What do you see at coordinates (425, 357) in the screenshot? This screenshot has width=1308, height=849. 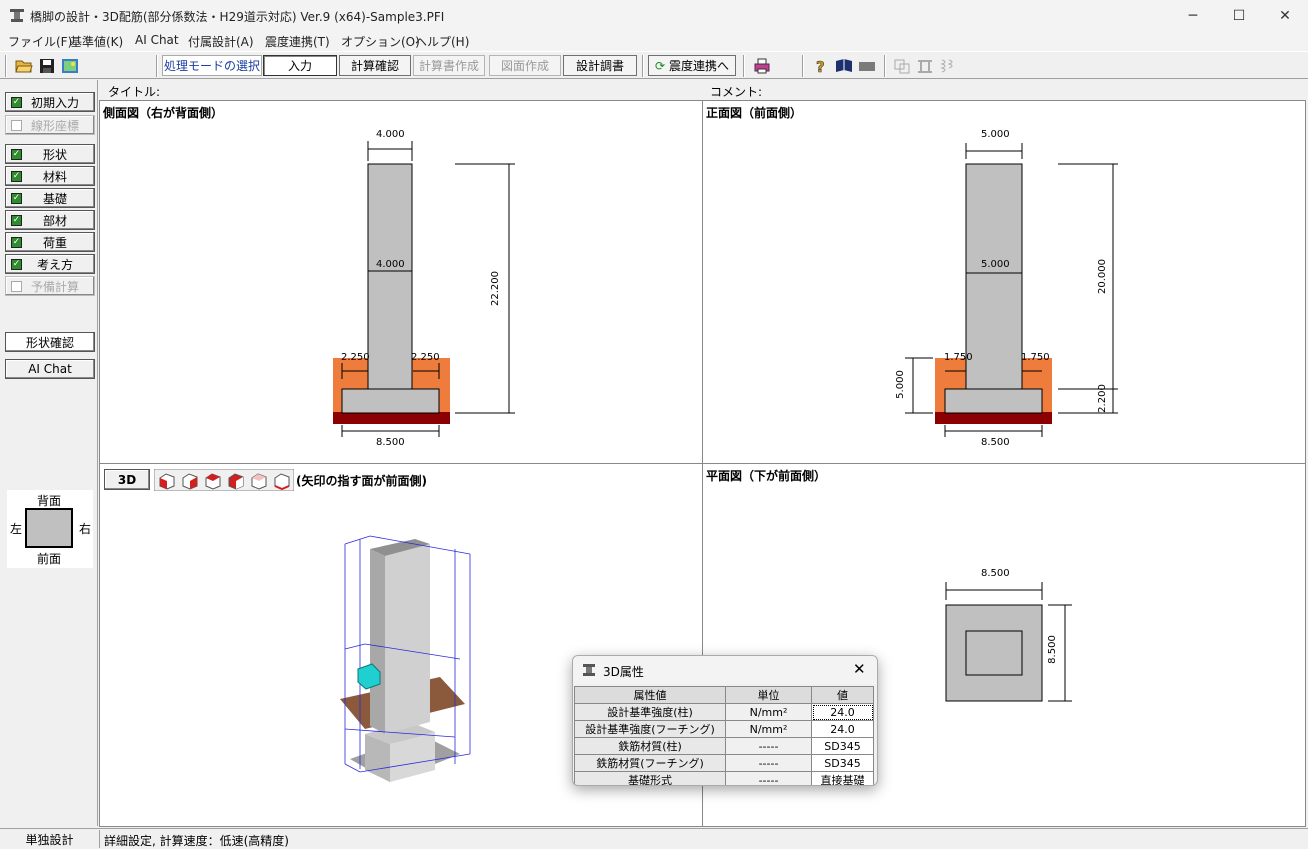 I see `side-right-offset: 2.250` at bounding box center [425, 357].